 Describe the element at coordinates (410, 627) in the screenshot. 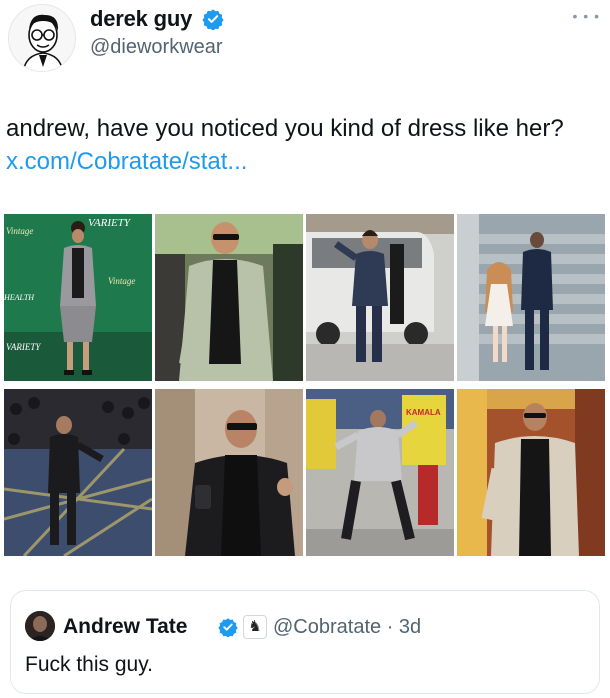

I see `quoted-timestamp: 3d` at that location.